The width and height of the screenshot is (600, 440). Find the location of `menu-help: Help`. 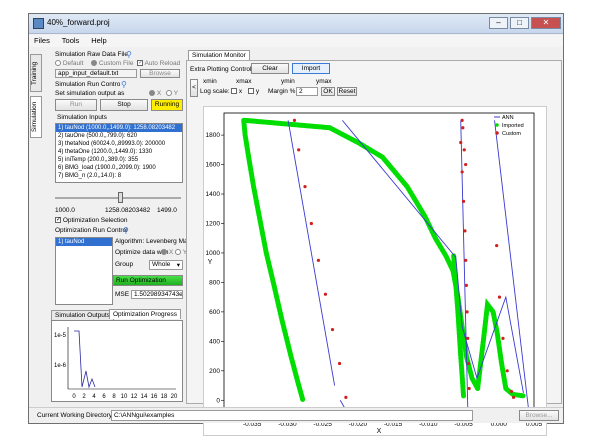

menu-help: Help is located at coordinates (98, 40).